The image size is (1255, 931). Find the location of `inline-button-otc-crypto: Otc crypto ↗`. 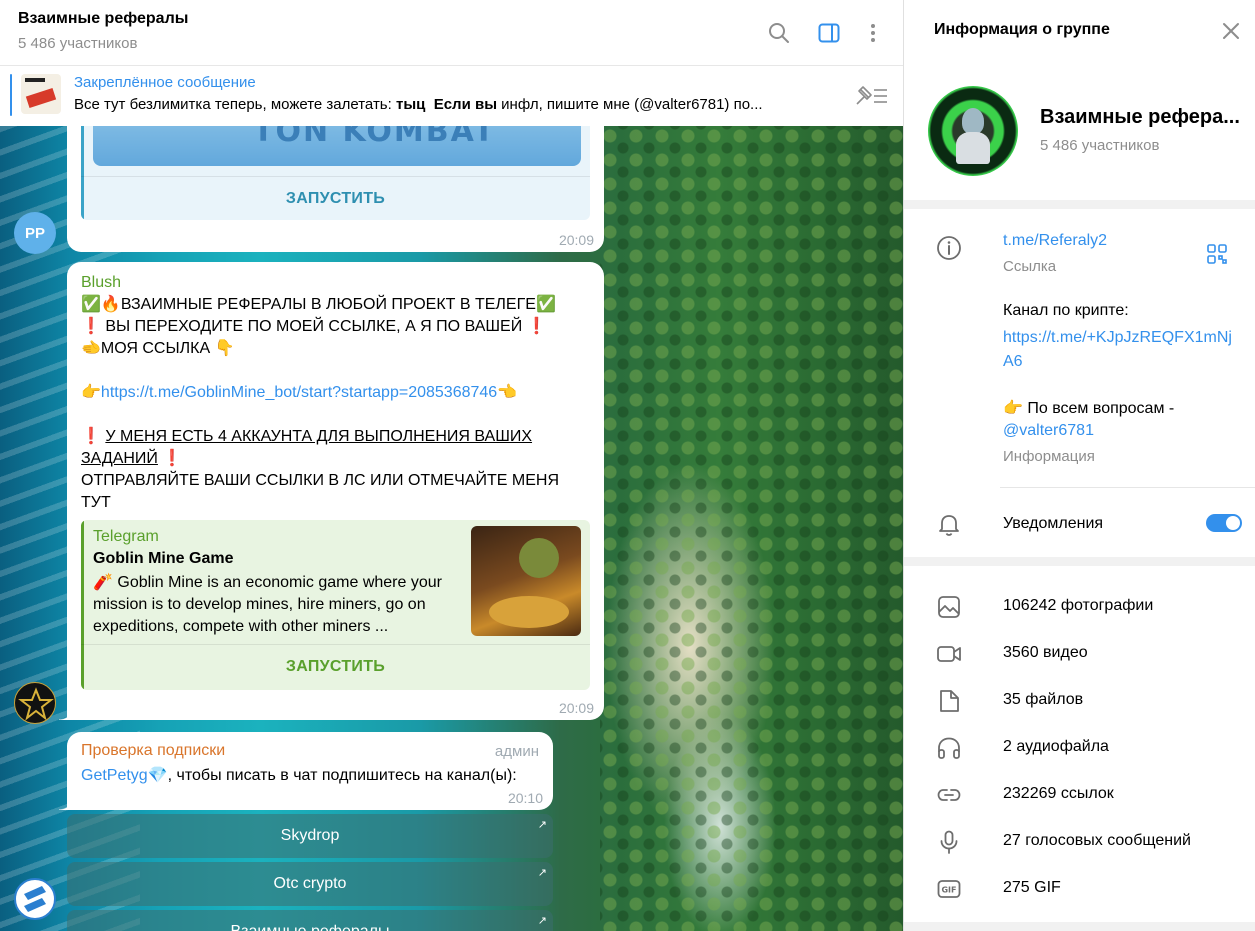

inline-button-otc-crypto: Otc crypto ↗ is located at coordinates (310, 884).